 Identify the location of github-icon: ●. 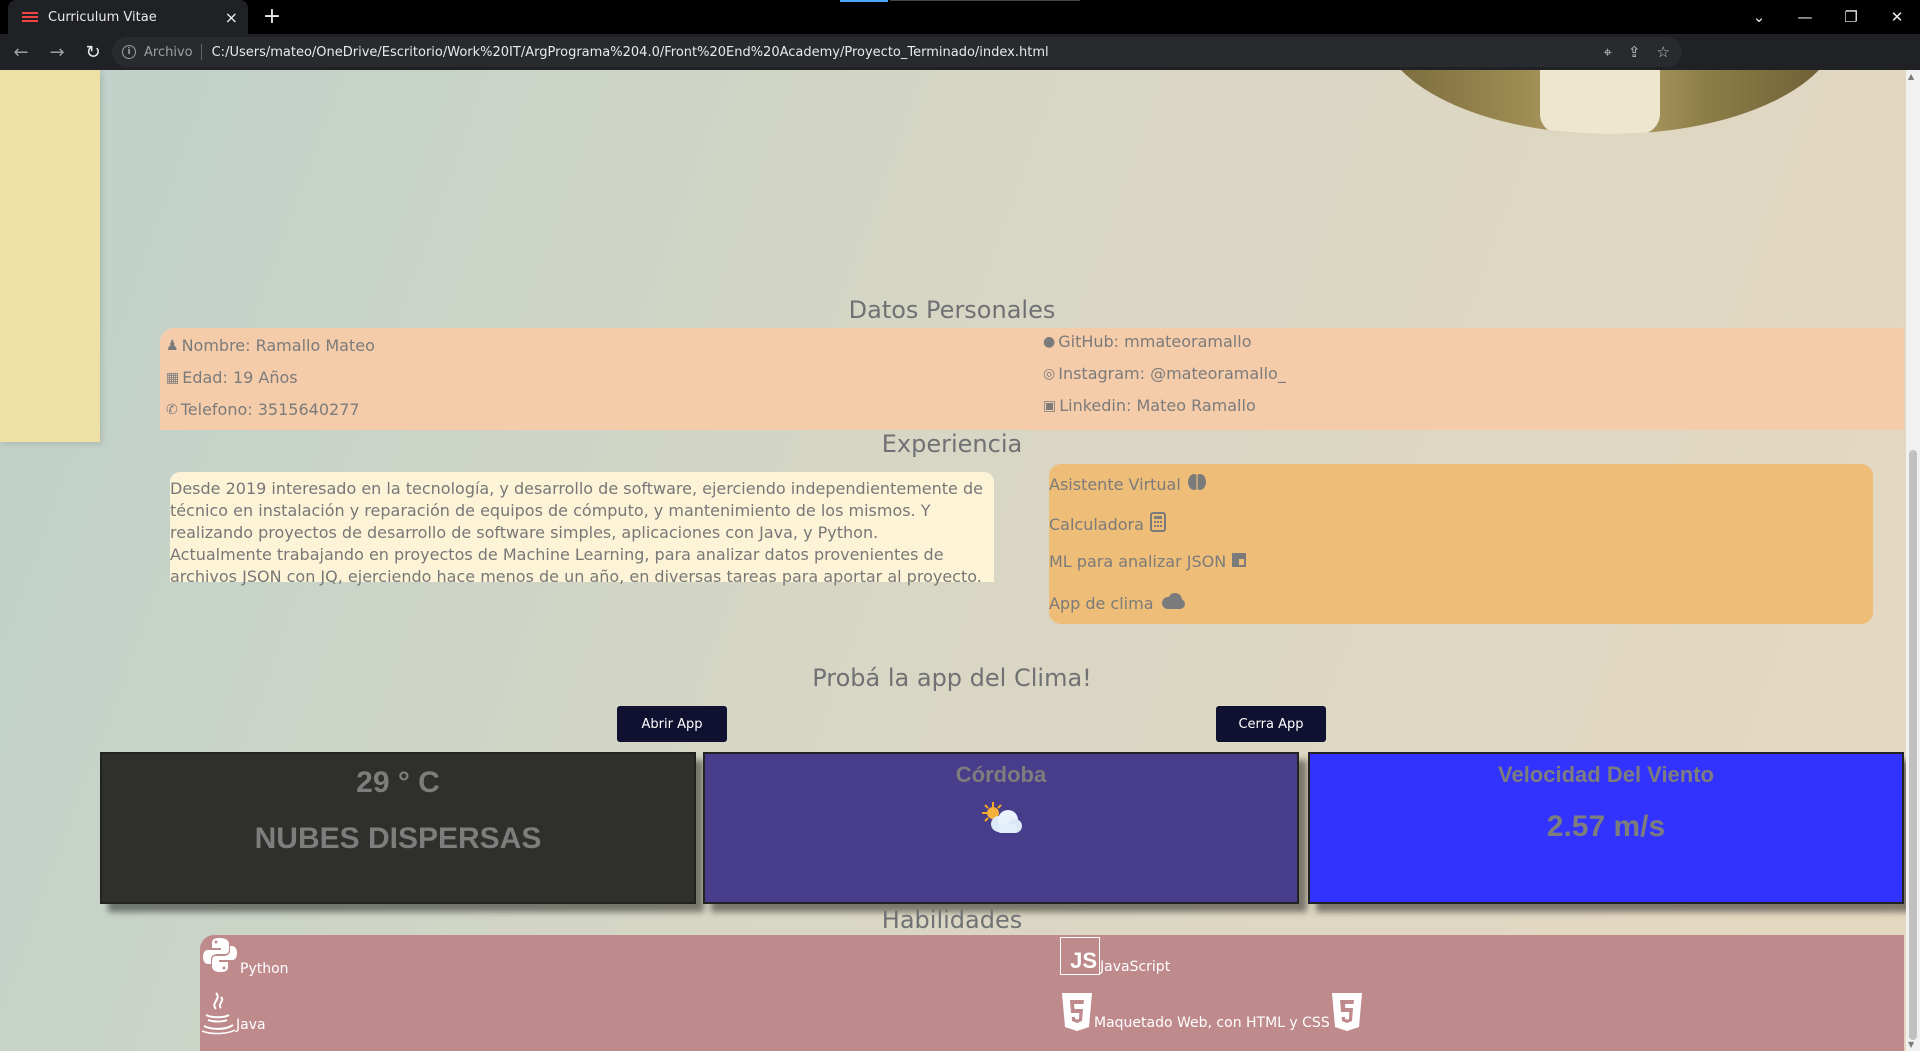
(1049, 341).